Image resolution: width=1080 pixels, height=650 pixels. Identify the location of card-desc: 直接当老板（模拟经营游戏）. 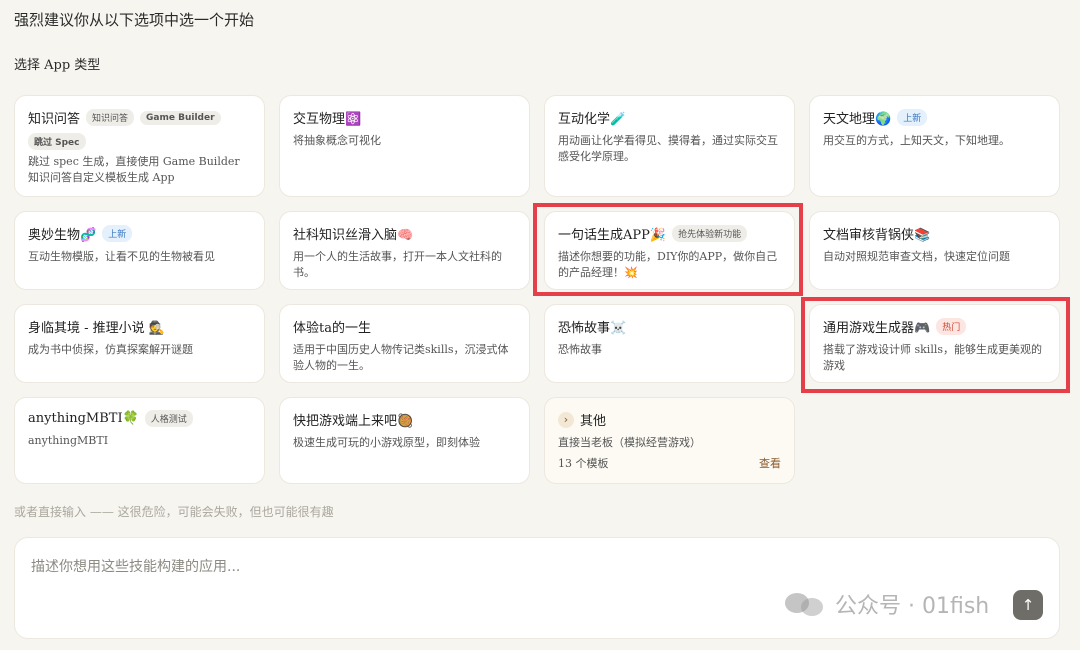
(629, 442).